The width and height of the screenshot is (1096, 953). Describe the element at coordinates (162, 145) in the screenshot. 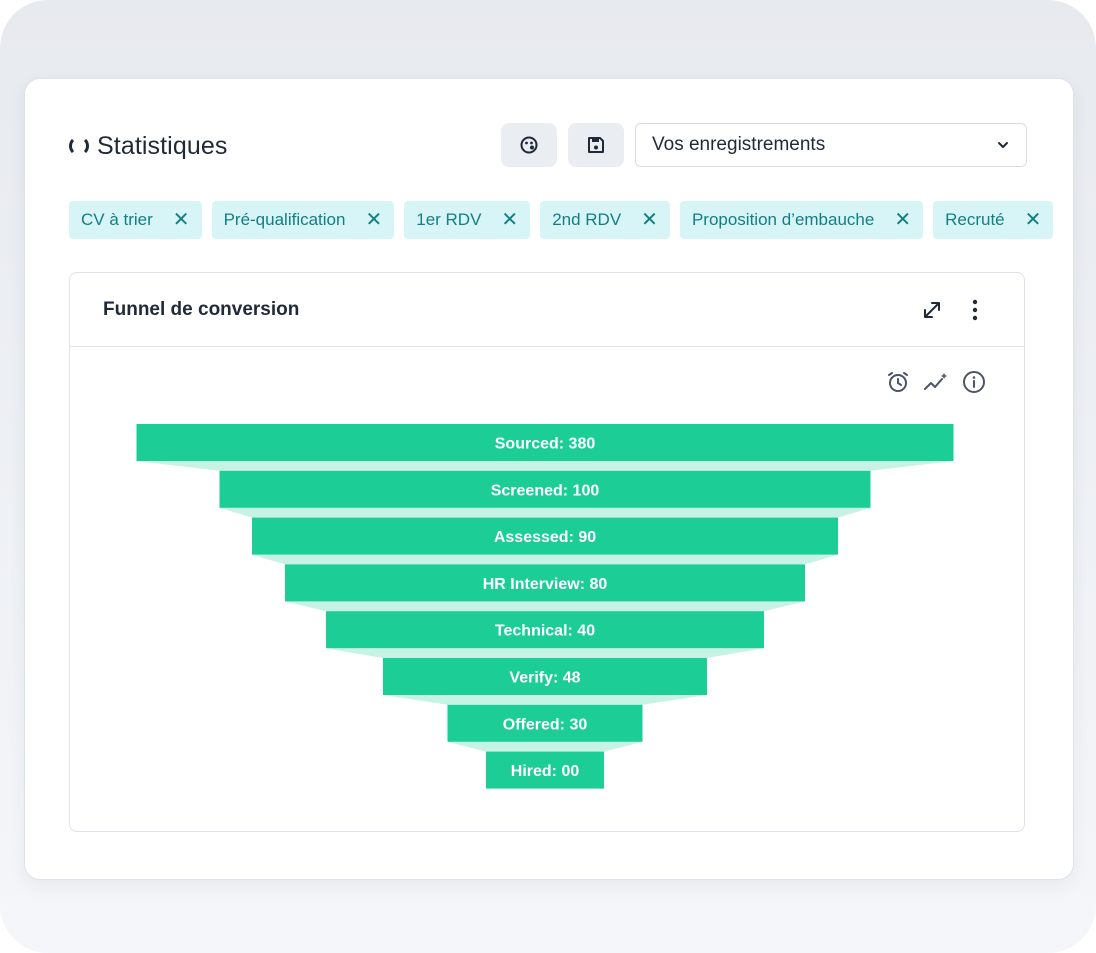

I see `page-title: Statistiques` at that location.